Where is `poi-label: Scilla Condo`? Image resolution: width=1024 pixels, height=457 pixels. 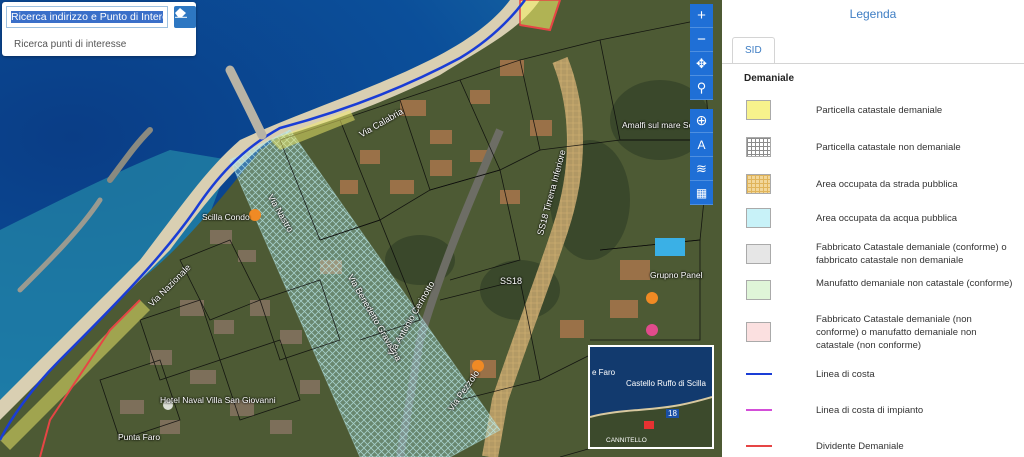 poi-label: Scilla Condo is located at coordinates (226, 217).